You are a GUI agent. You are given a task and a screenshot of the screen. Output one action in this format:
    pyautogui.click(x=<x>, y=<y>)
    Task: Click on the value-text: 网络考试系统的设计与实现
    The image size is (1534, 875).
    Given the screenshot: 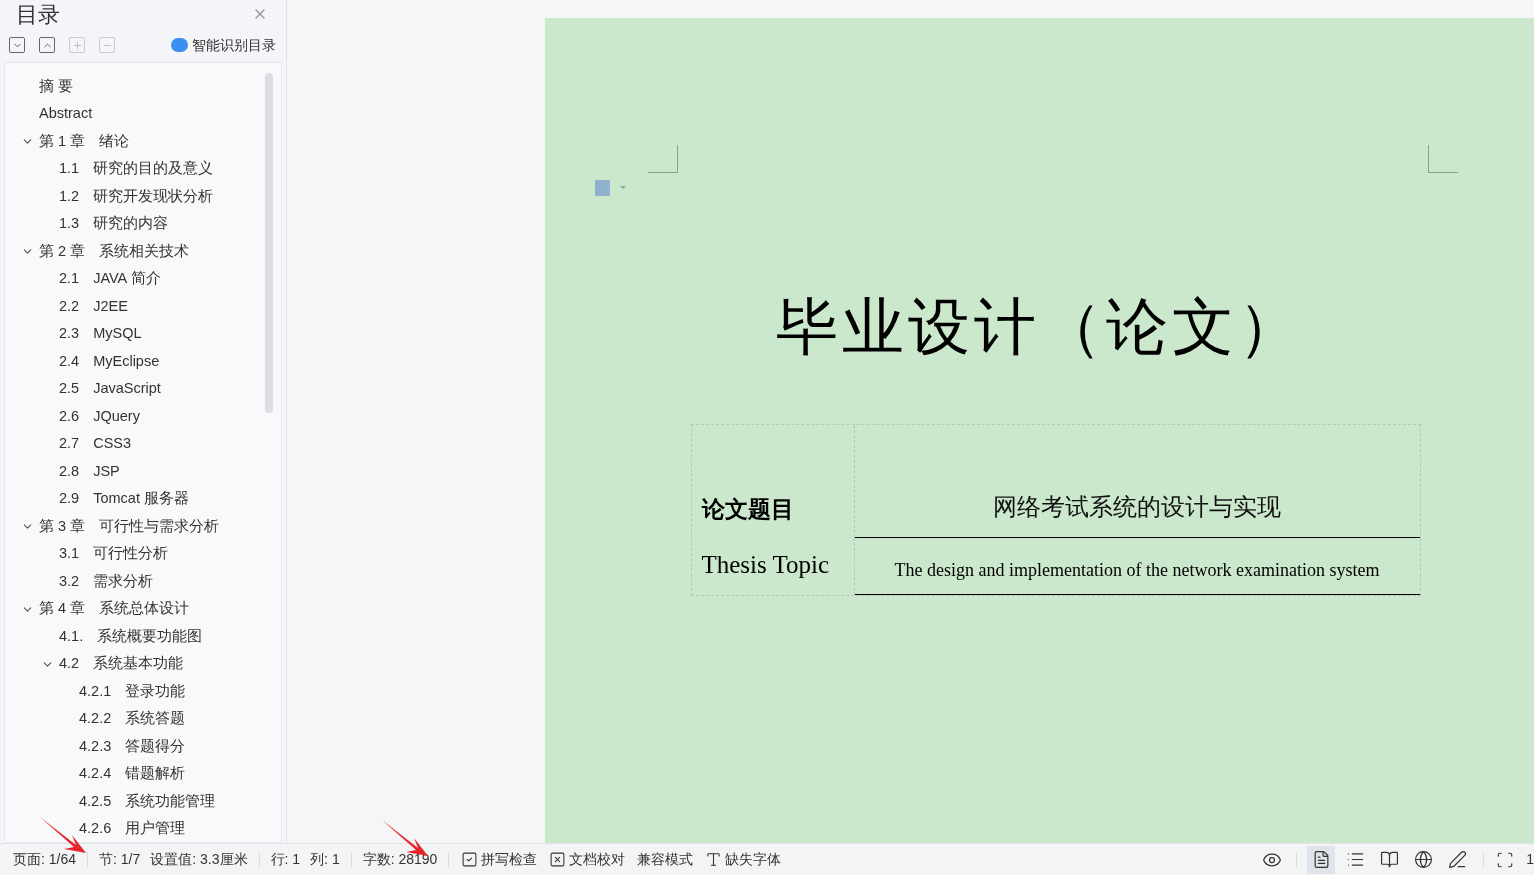 What is the action you would take?
    pyautogui.click(x=1137, y=507)
    